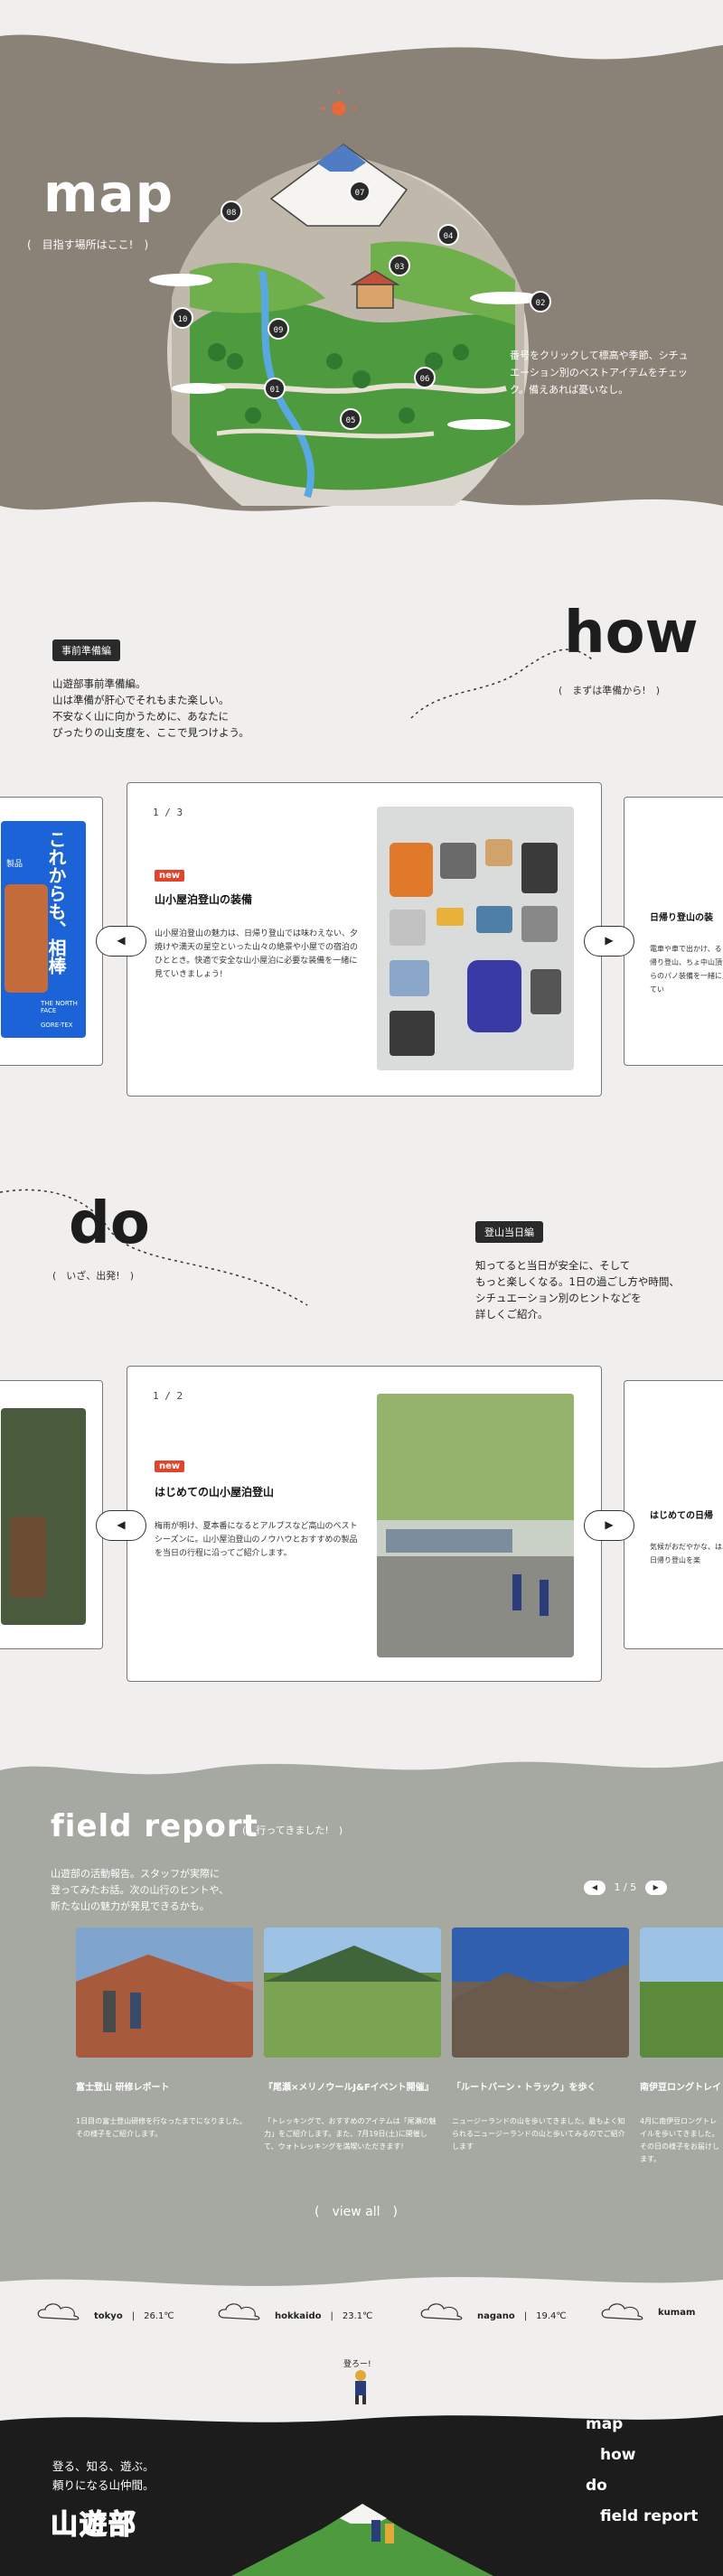 The height and width of the screenshot is (2576, 723). Describe the element at coordinates (86, 650) in the screenshot. I see `how-badge: 事前準備編` at that location.